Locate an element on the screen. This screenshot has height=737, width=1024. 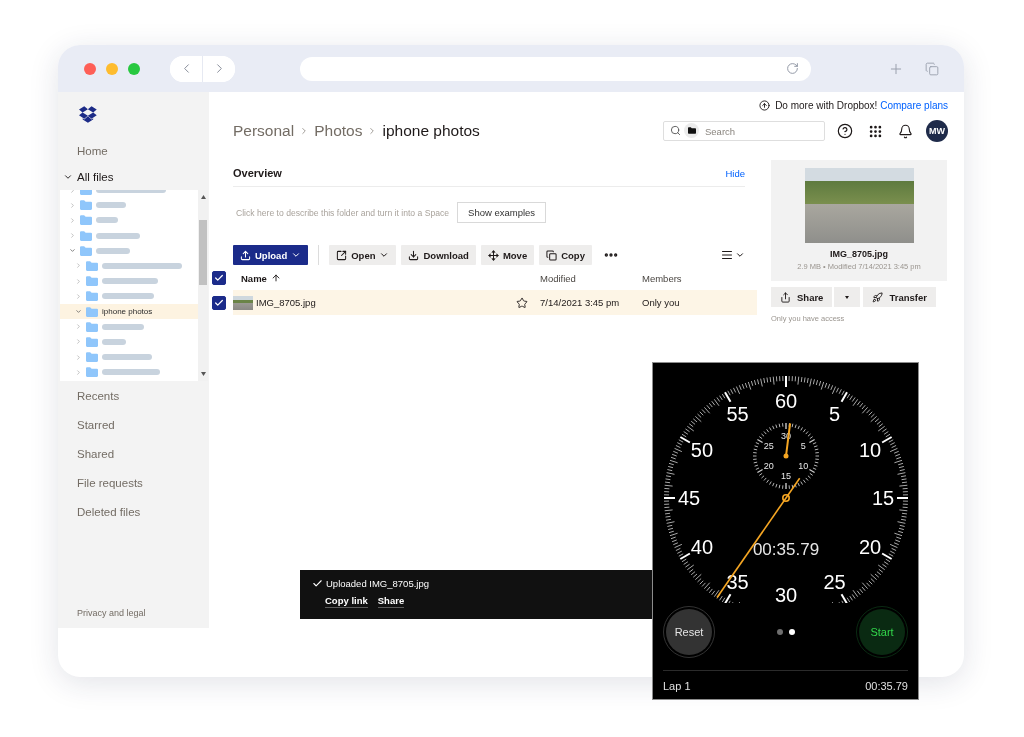
column-header: Modified is located at coordinates (585, 278).